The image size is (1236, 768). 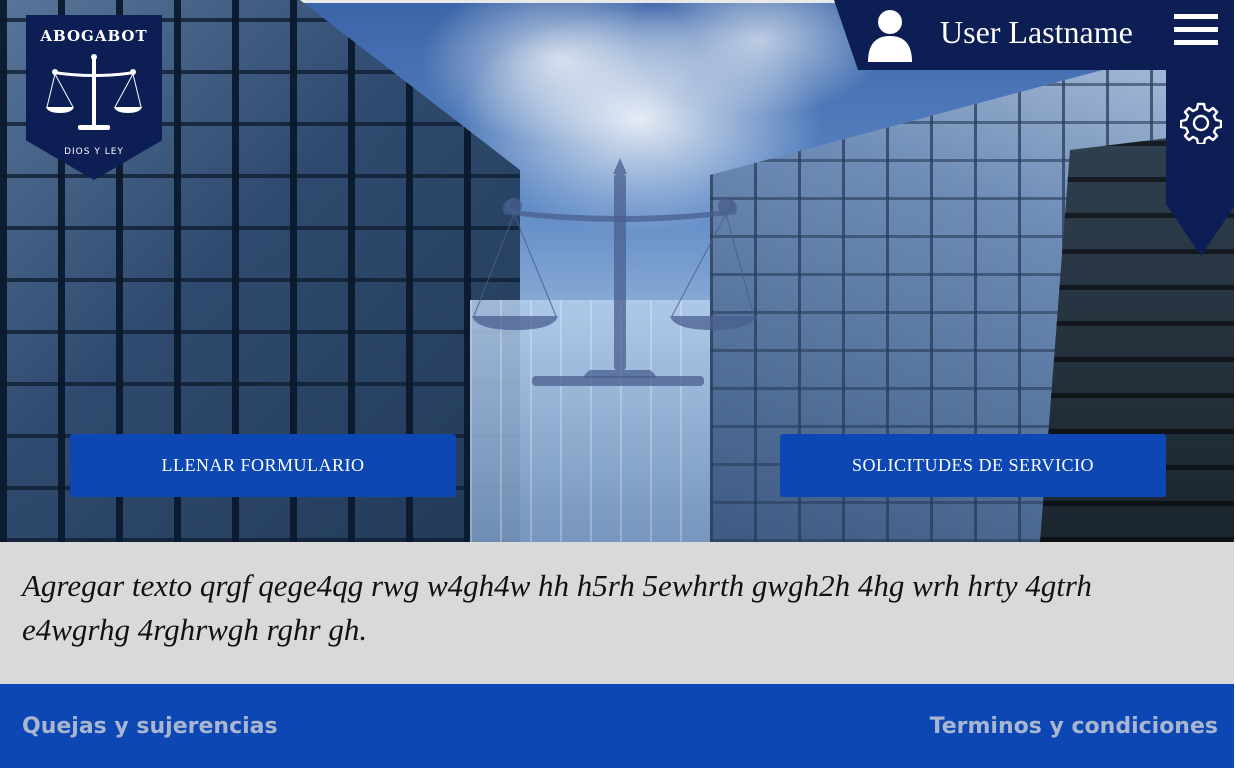 I want to click on scales-watermark-icon, so click(x=614, y=272).